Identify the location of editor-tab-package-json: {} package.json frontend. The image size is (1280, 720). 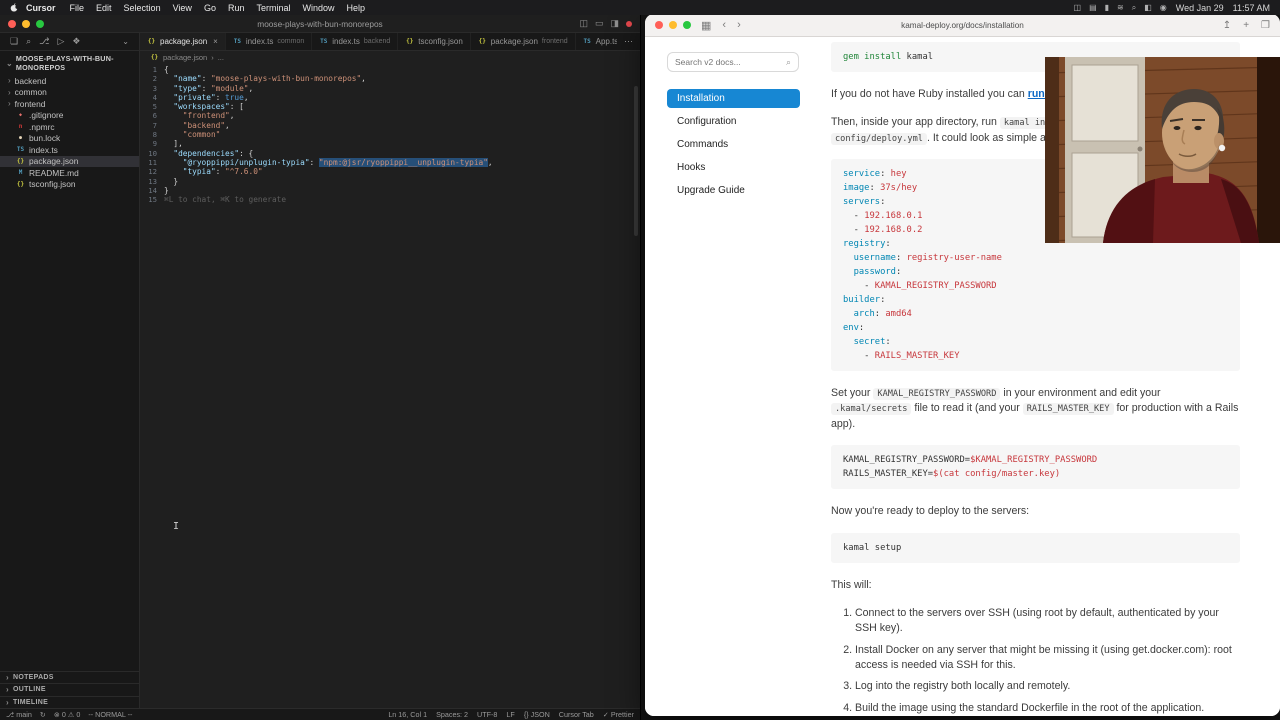
(523, 41).